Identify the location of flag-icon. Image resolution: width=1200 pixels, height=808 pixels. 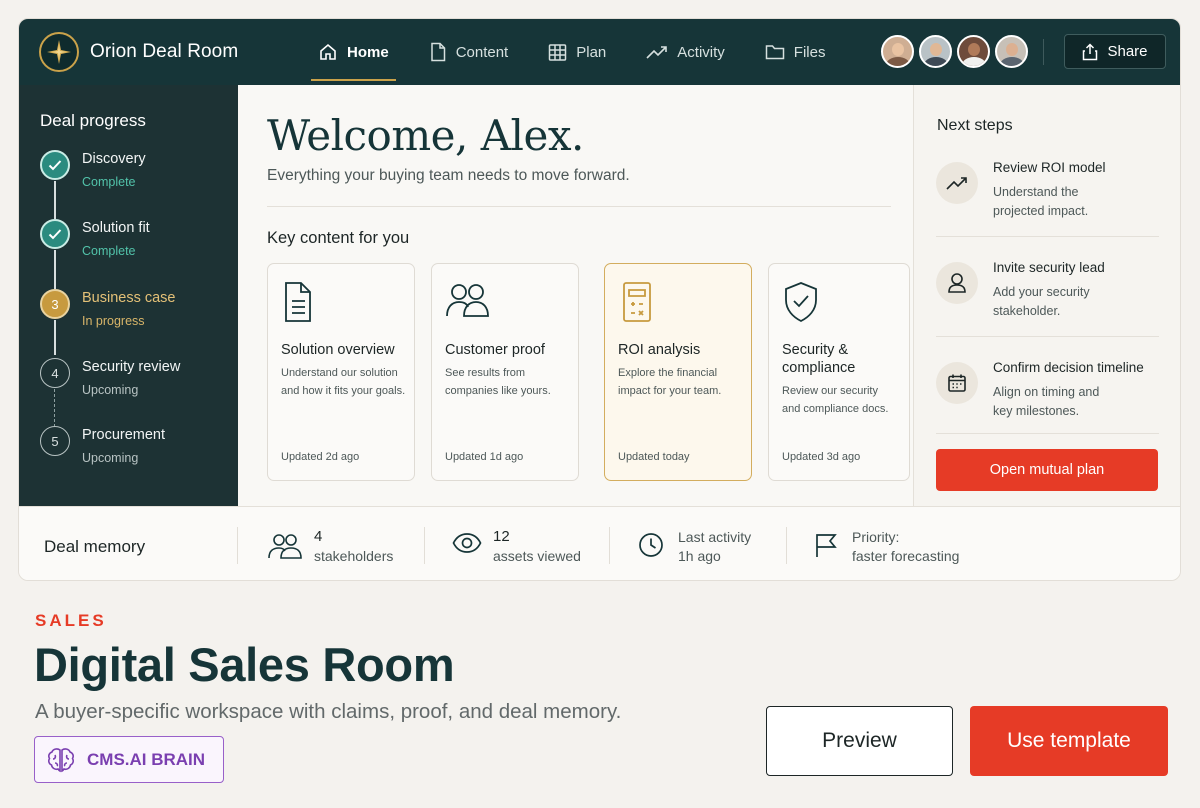
(826, 545).